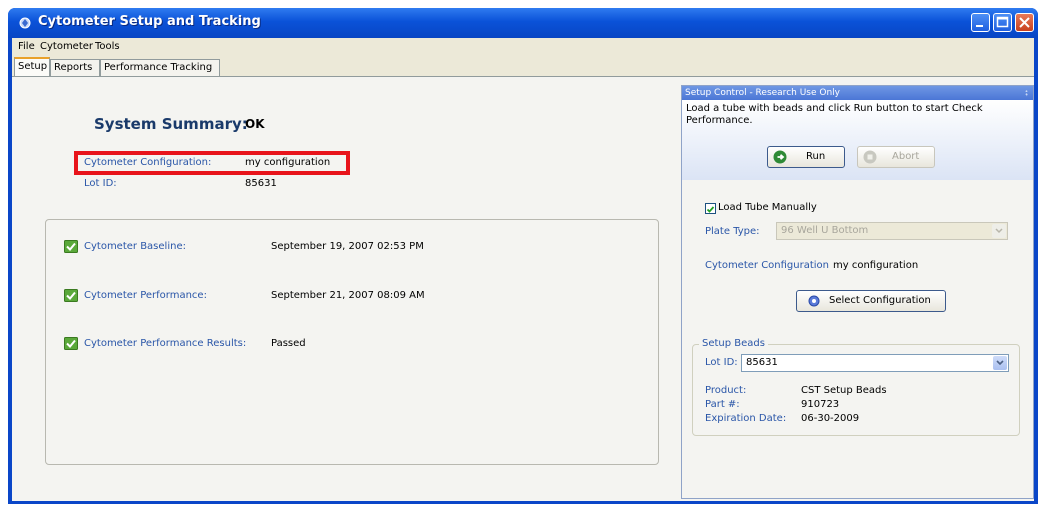 The width and height of the screenshot is (1042, 510). I want to click on baseline-label: Cytometer Baseline:, so click(135, 246).